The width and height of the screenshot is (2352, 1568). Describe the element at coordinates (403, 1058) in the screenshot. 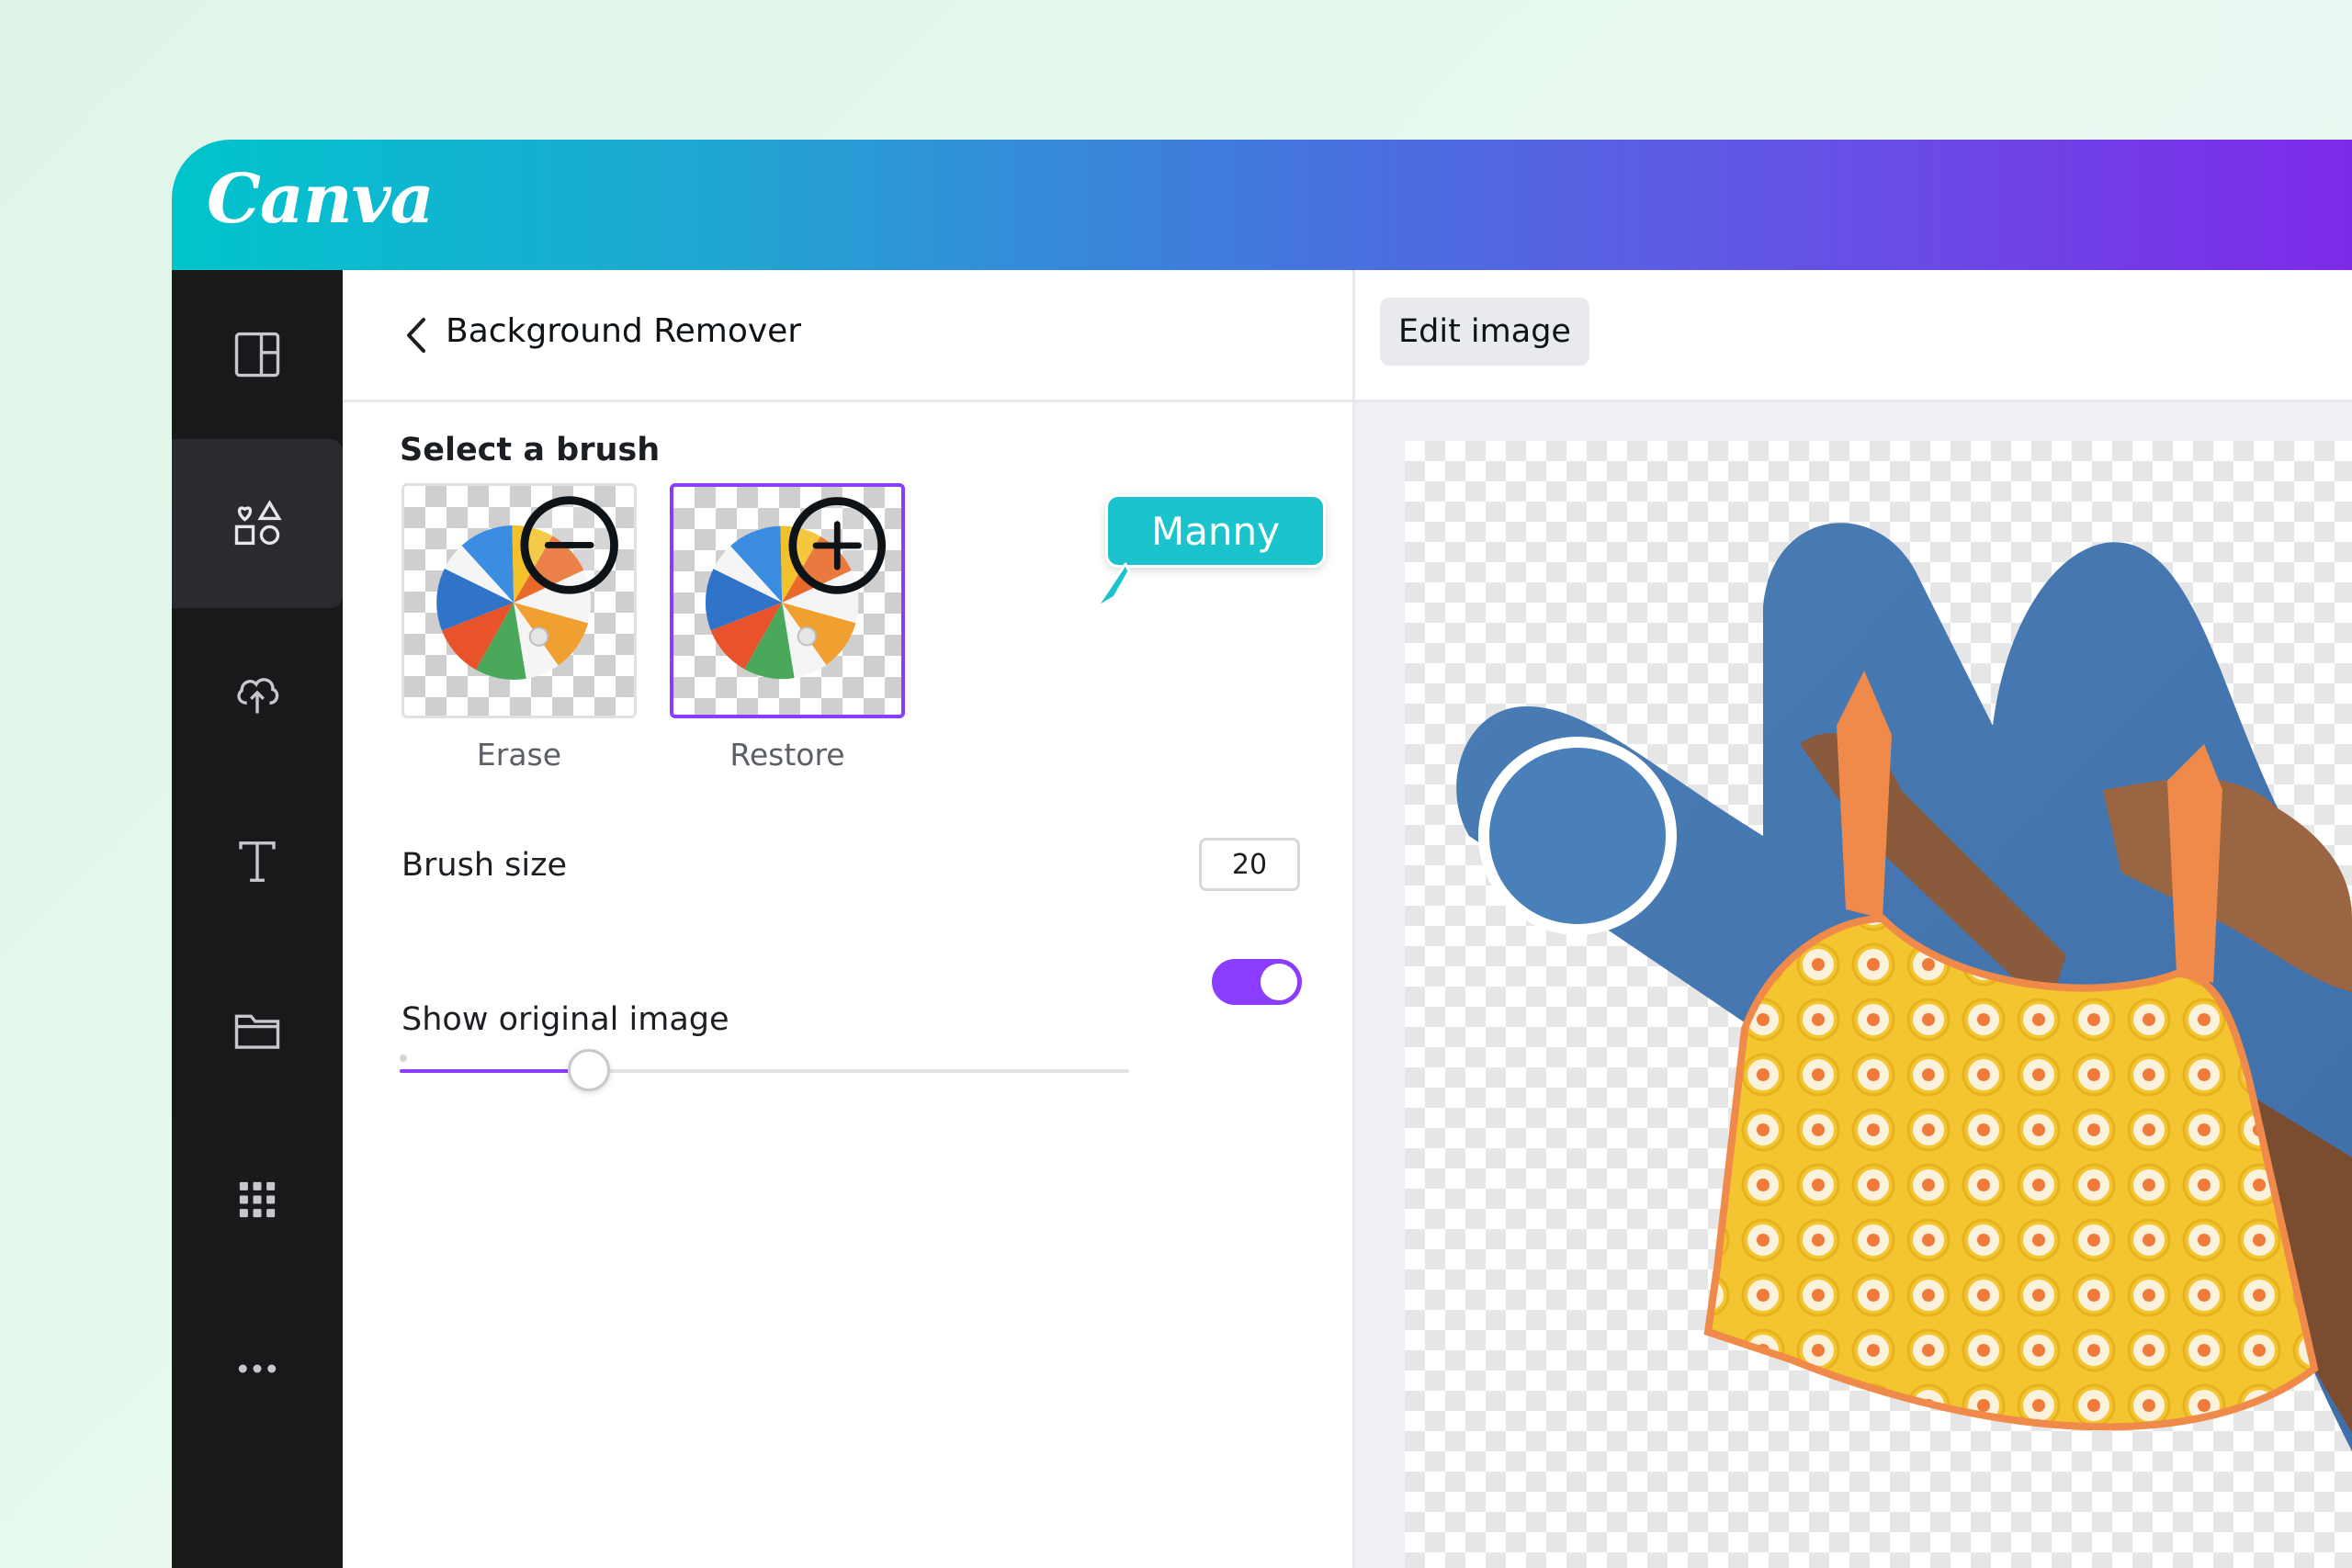

I see `slider-min-tick` at that location.